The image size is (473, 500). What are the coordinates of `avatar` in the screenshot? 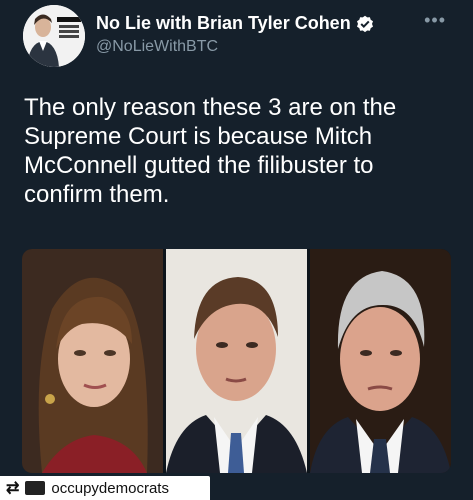 It's located at (54, 36).